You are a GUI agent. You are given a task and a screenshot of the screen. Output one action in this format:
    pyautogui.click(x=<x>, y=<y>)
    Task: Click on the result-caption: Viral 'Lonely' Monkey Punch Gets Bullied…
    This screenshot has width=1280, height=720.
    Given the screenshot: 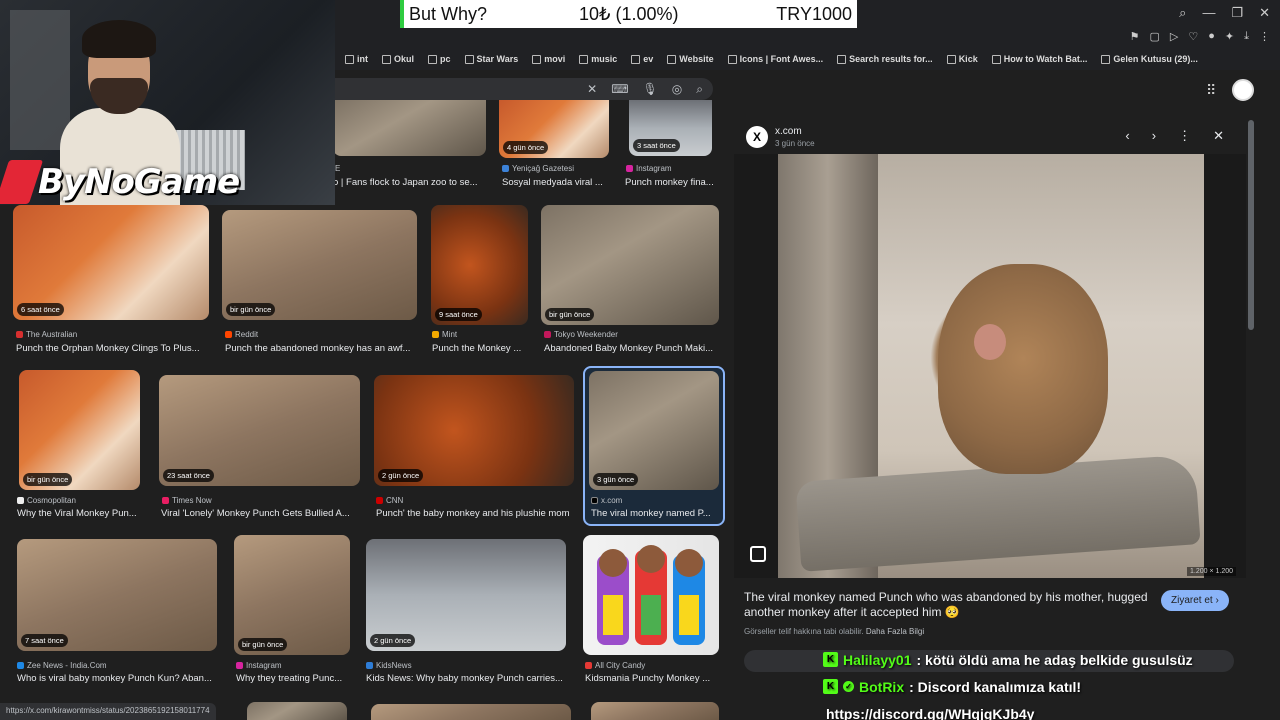 What is the action you would take?
    pyautogui.click(x=260, y=513)
    